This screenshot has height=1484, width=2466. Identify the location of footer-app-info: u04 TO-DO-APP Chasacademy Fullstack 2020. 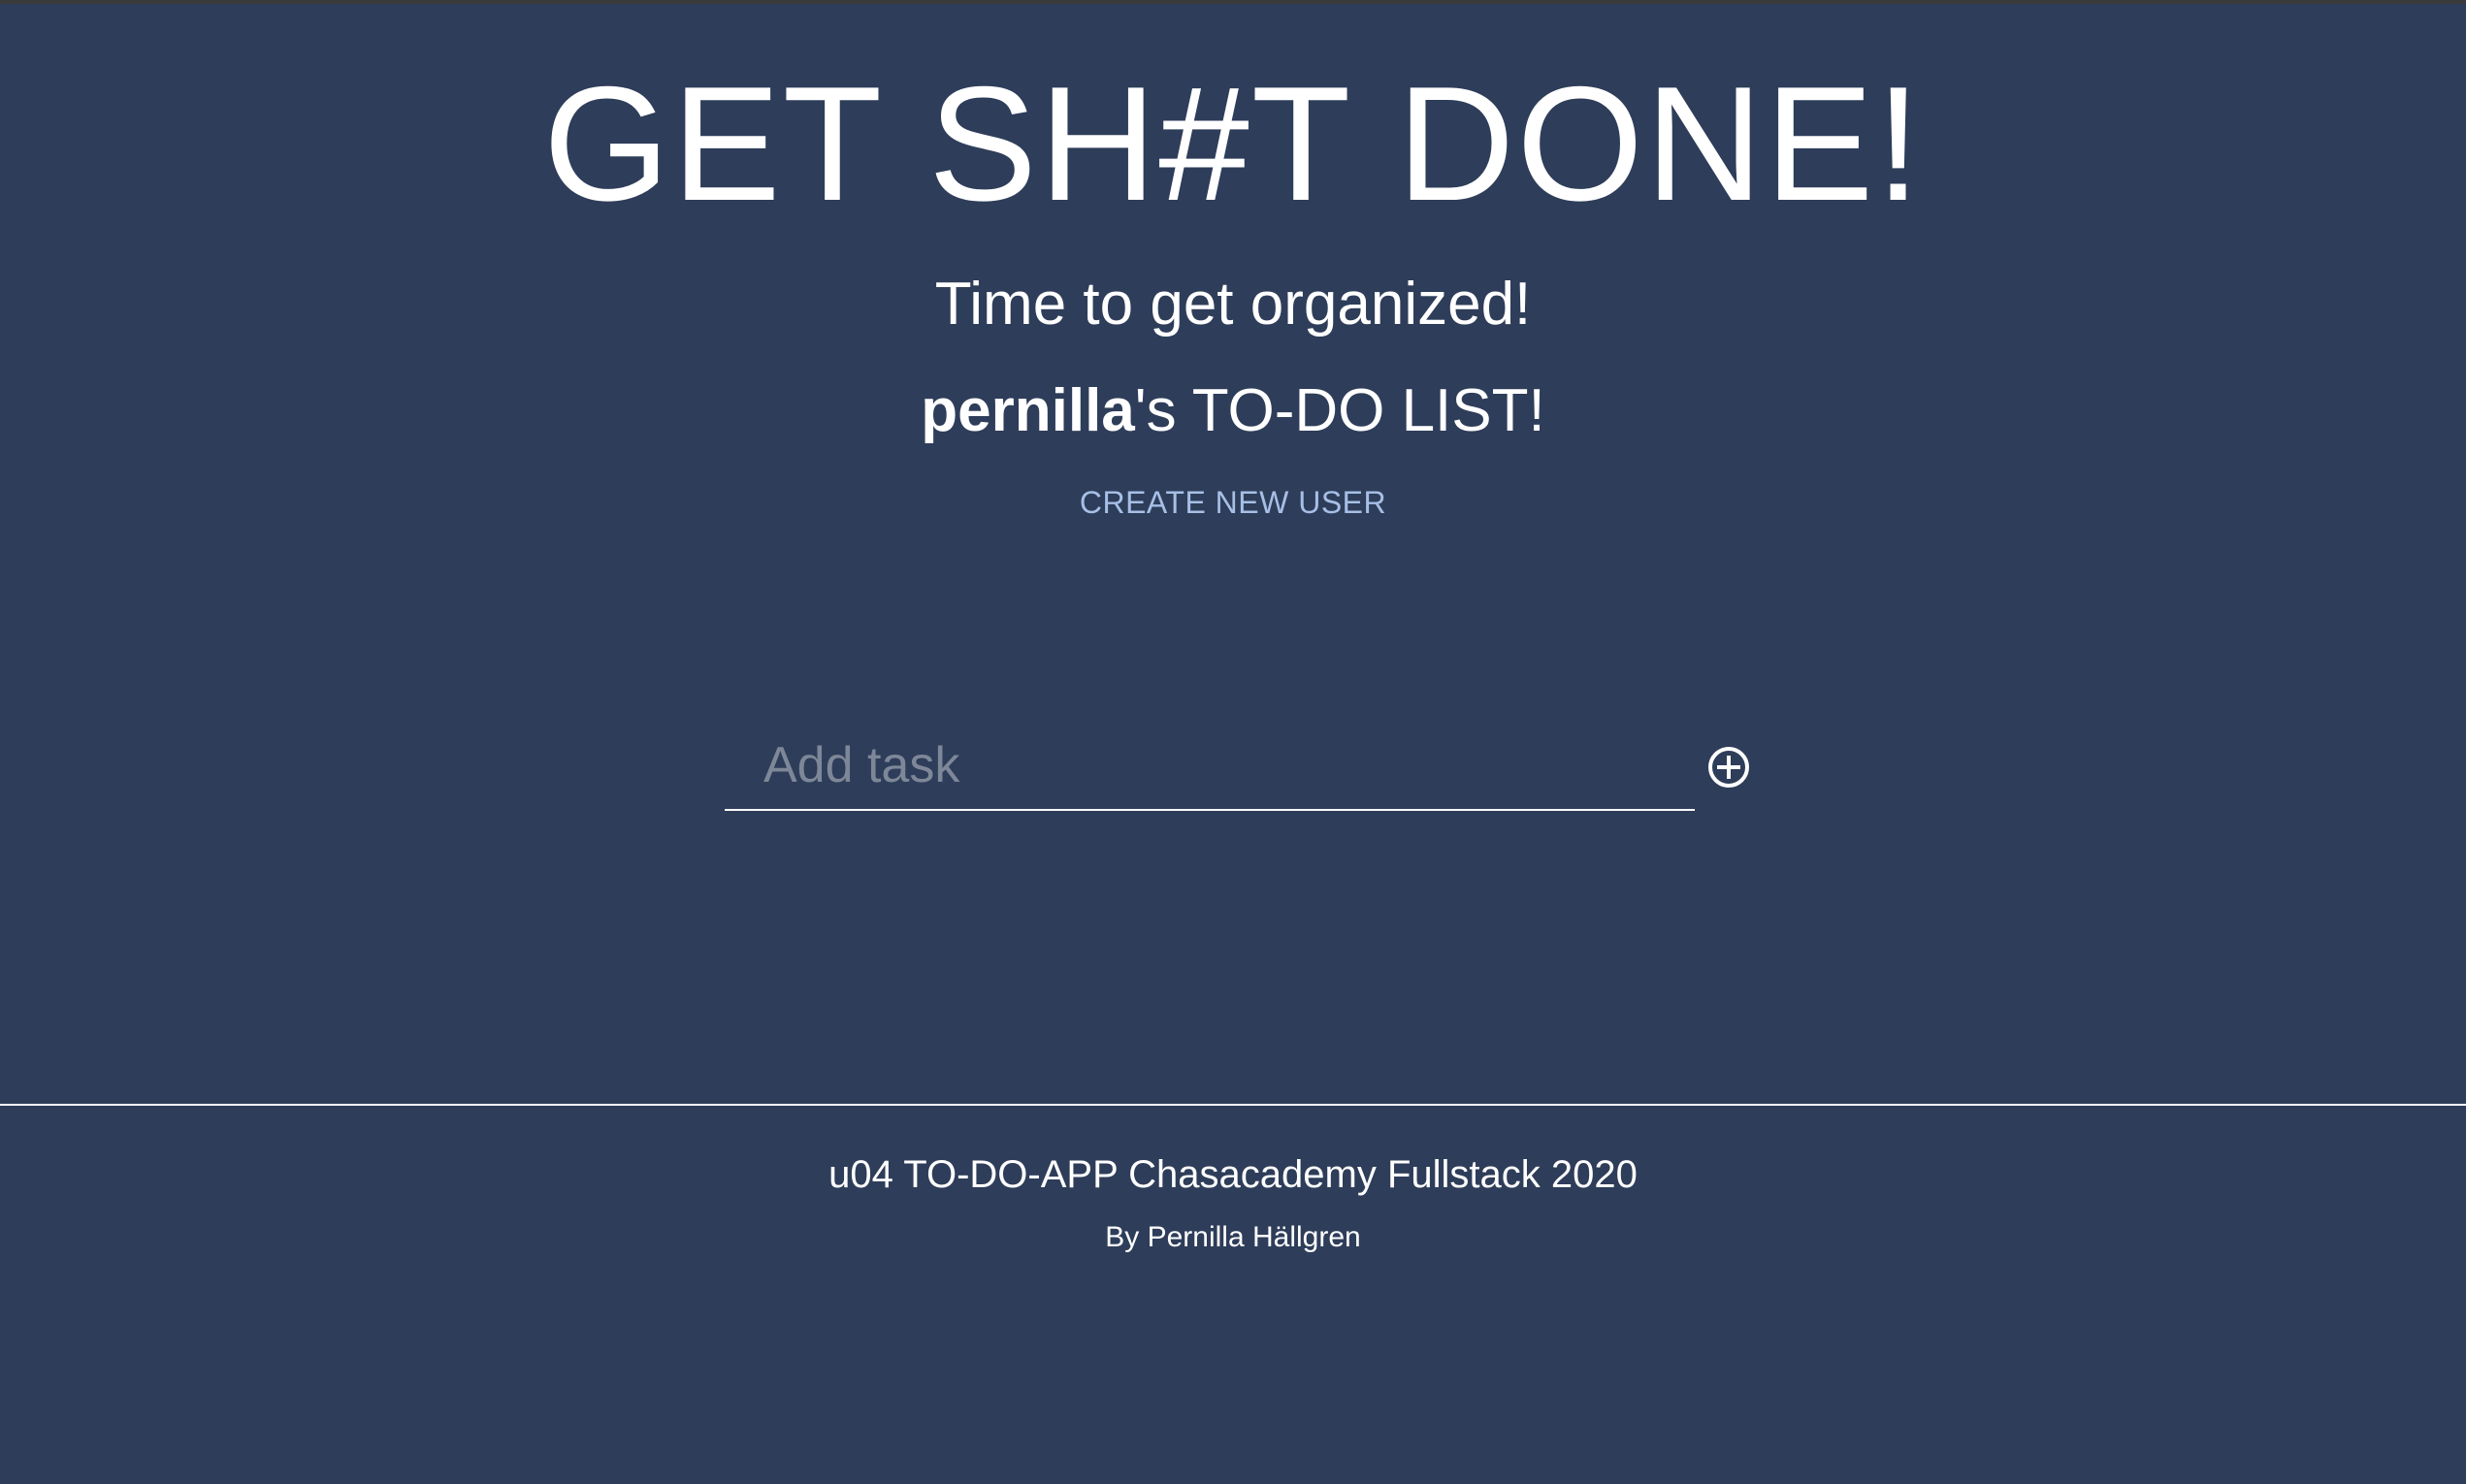
(1233, 1174).